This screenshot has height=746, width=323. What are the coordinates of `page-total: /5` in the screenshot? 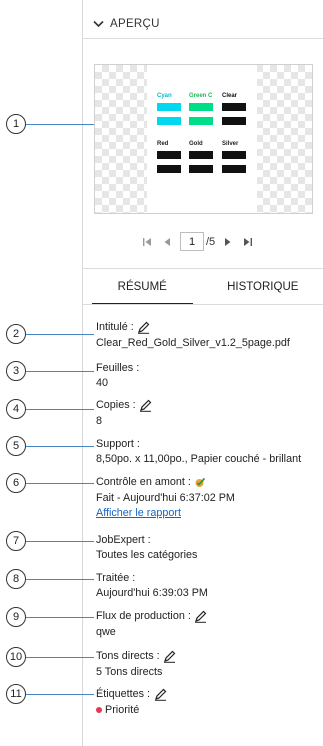 It's located at (211, 241).